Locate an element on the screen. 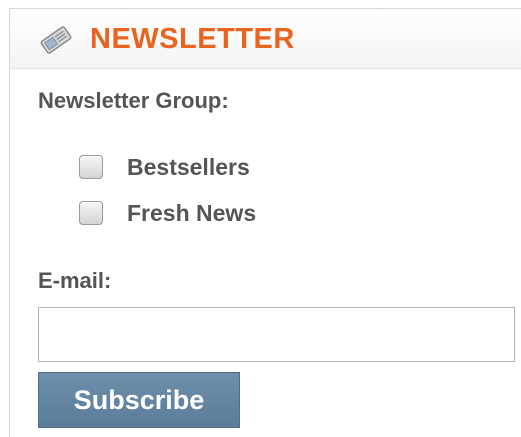 The height and width of the screenshot is (437, 521). widget-title: NEWSLETTER is located at coordinates (192, 39).